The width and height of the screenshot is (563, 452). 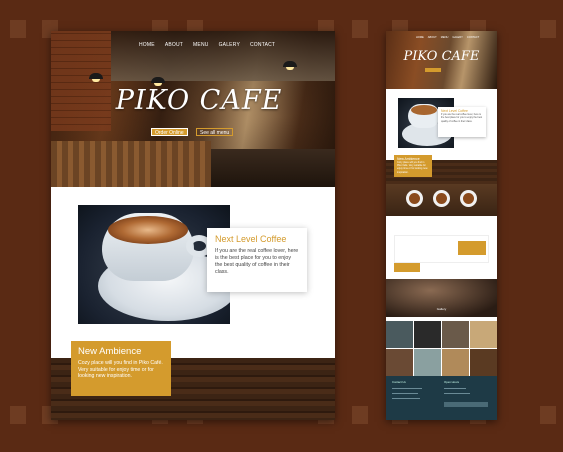 What do you see at coordinates (472, 248) in the screenshot?
I see `mobile-about-badge` at bounding box center [472, 248].